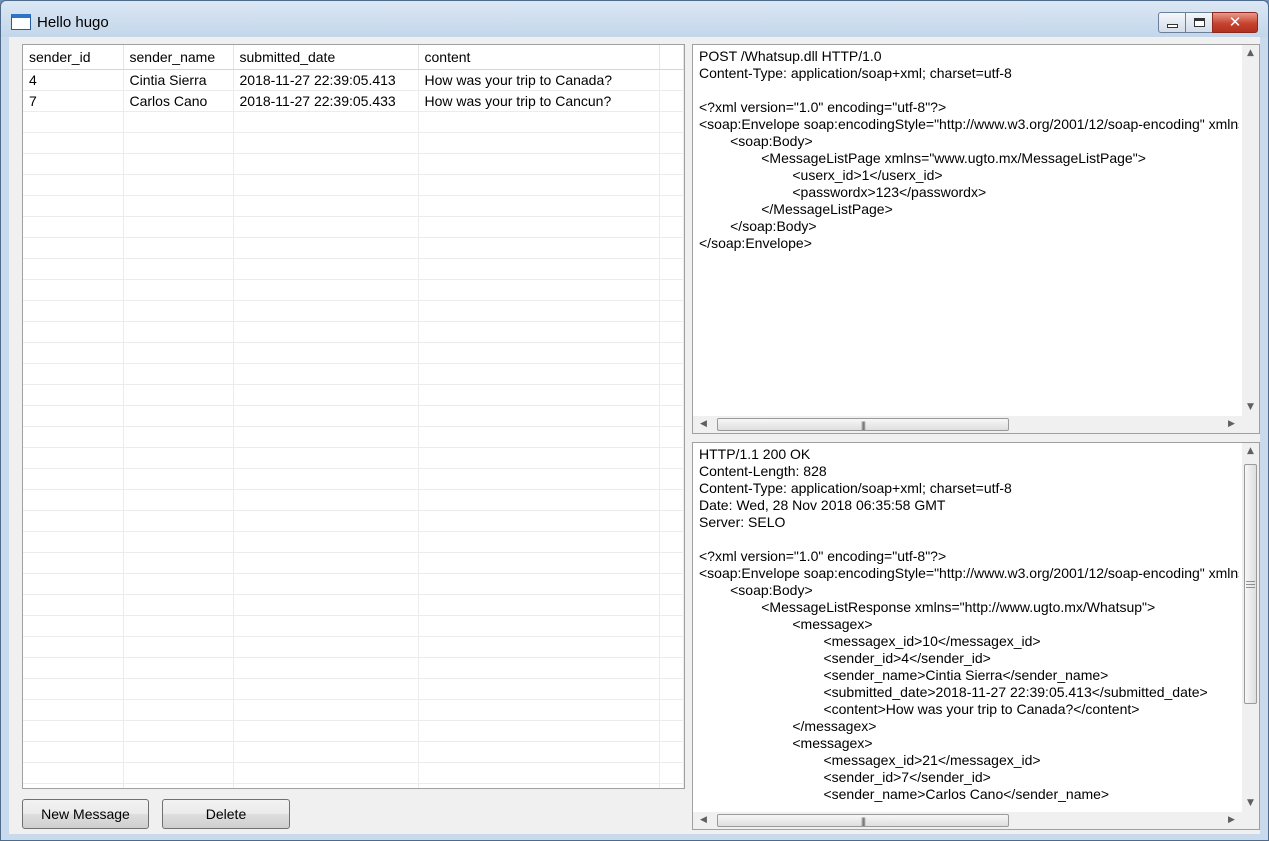  What do you see at coordinates (967, 820) in the screenshot?
I see `response-horizontal-scrollbar: ◀ ||| ▶` at bounding box center [967, 820].